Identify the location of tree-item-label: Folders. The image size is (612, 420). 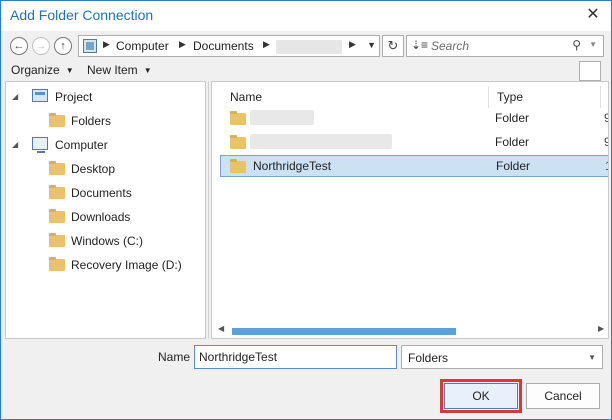
(91, 121).